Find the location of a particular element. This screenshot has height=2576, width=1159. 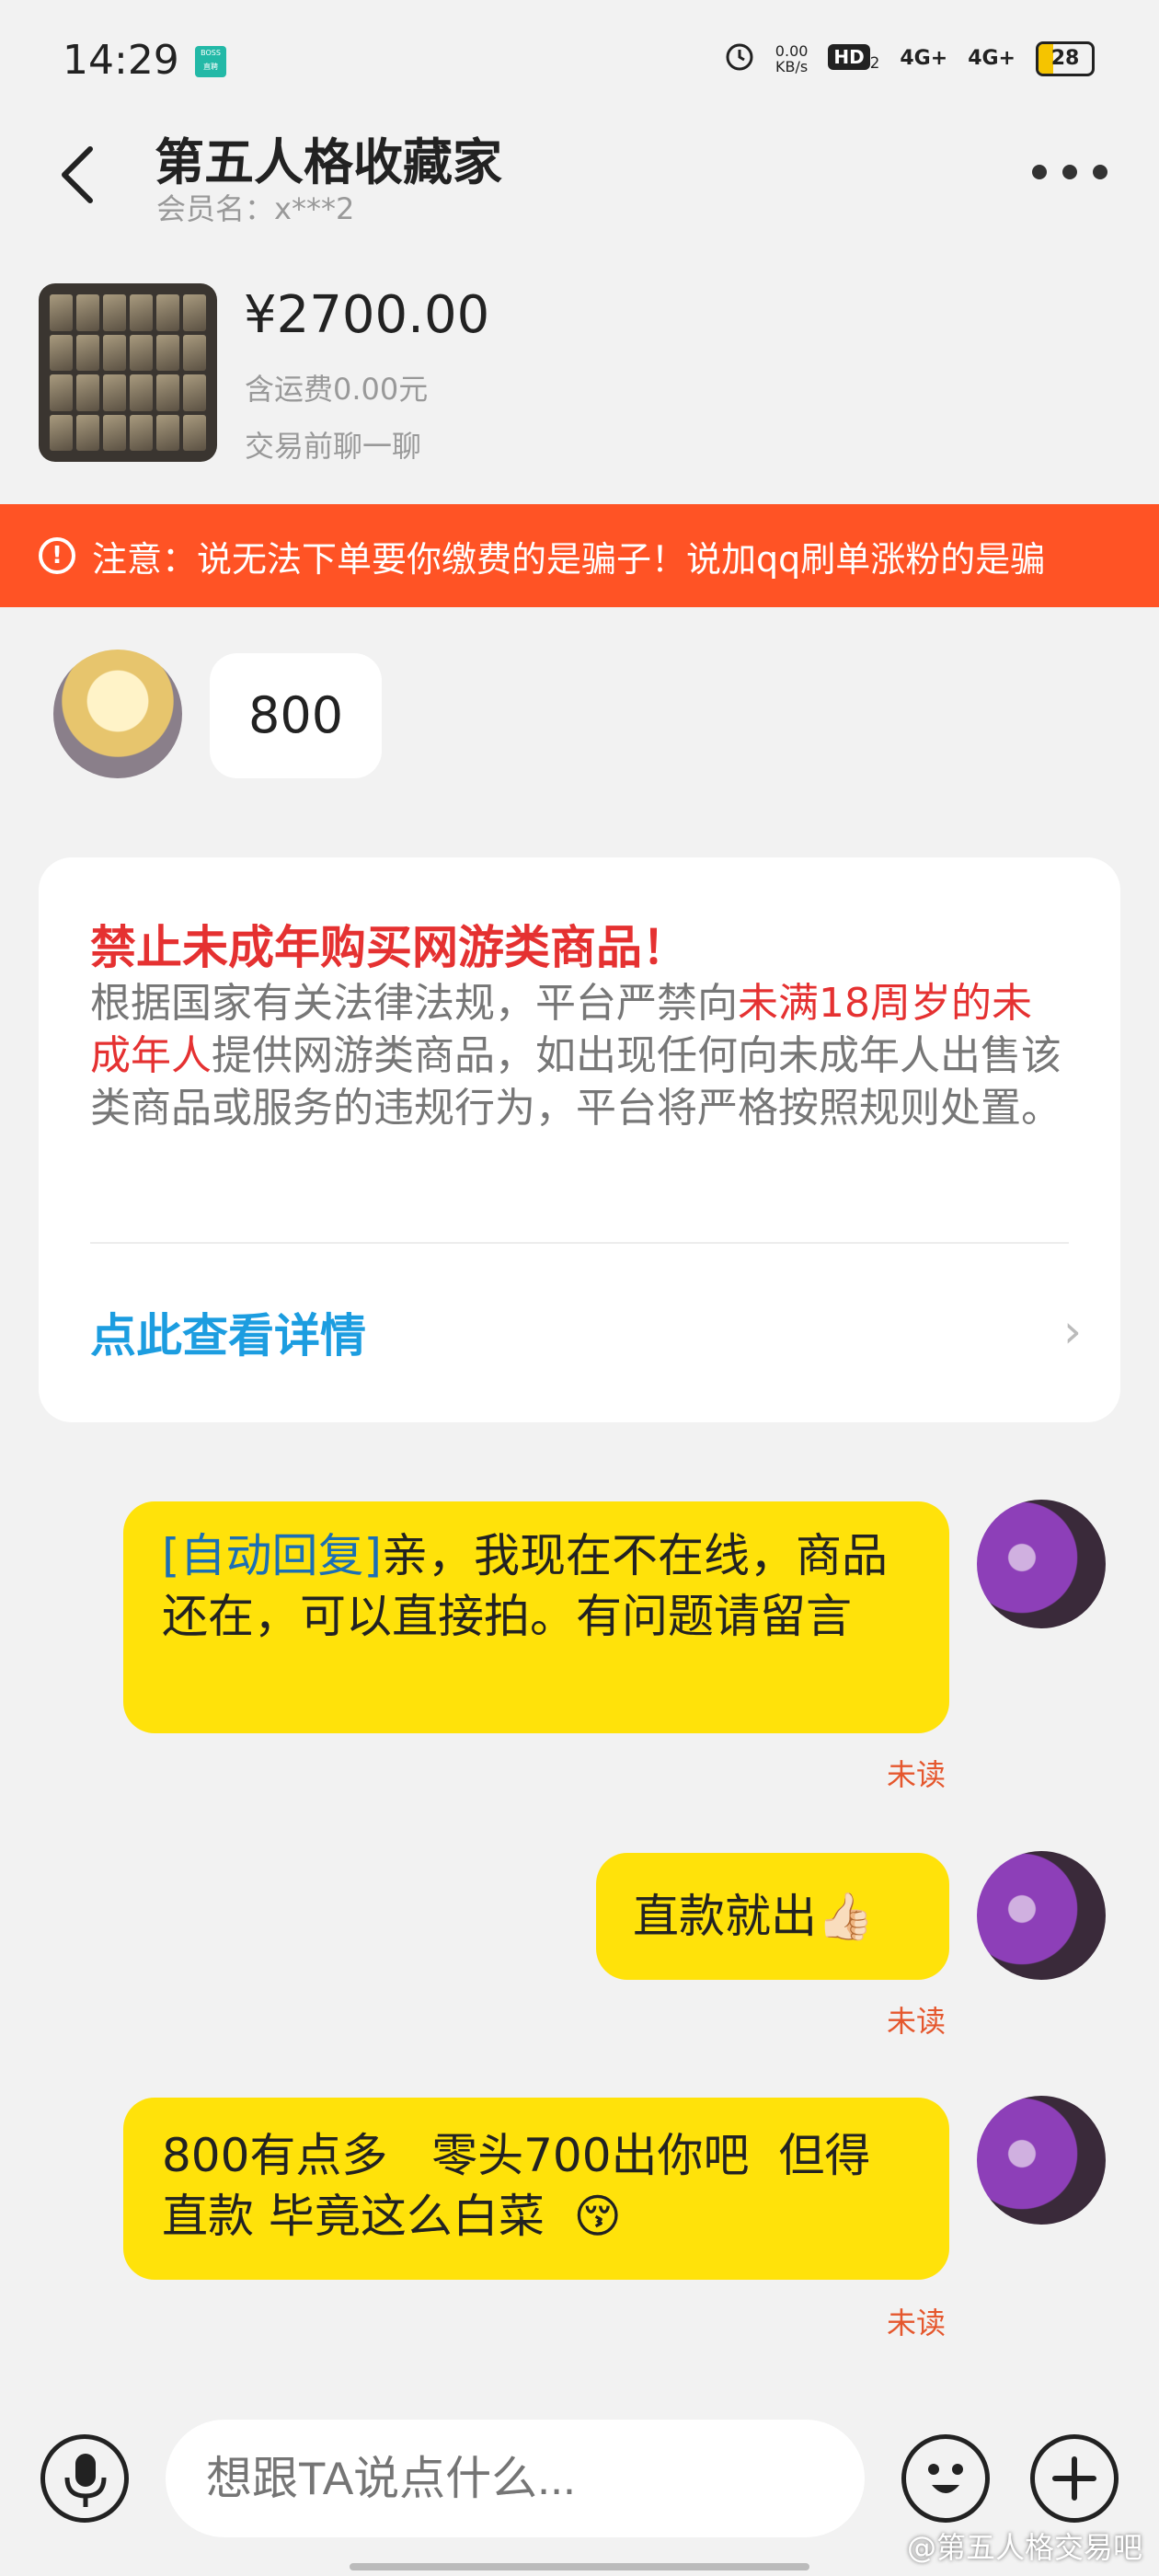

page-title: 第五人格收藏家 is located at coordinates (328, 162).